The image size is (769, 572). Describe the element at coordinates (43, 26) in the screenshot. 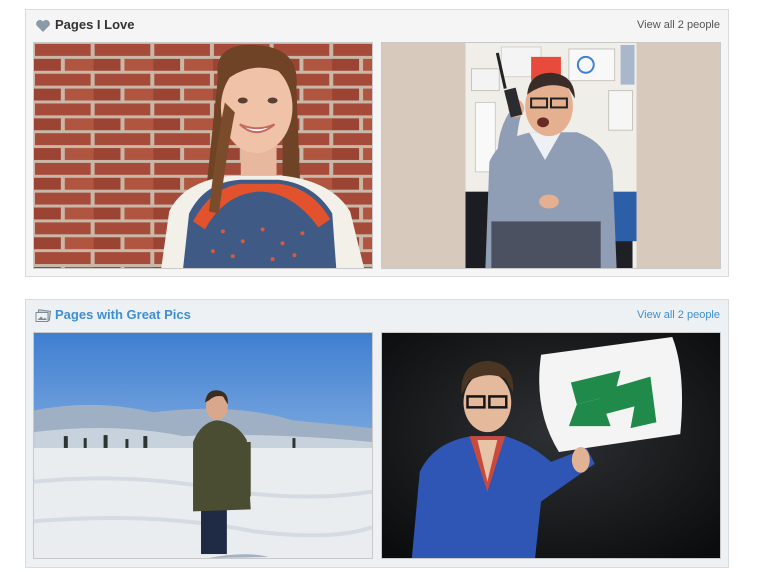

I see `heart-icon` at that location.